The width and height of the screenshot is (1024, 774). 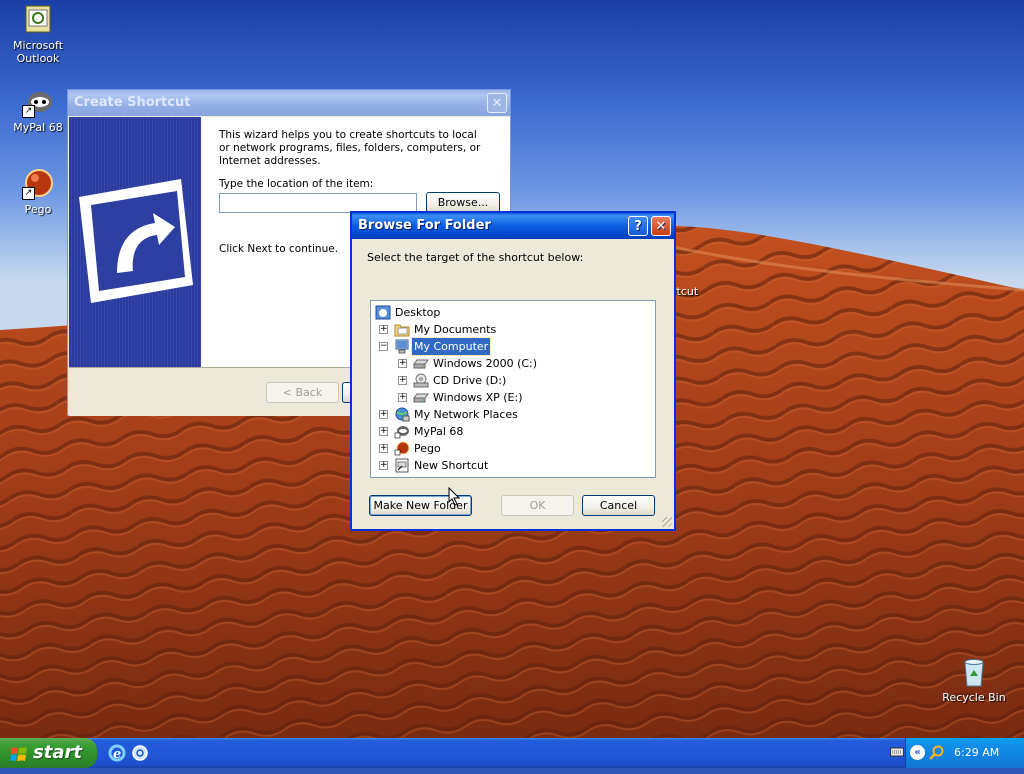 What do you see at coordinates (936, 752) in the screenshot?
I see `search-icon` at bounding box center [936, 752].